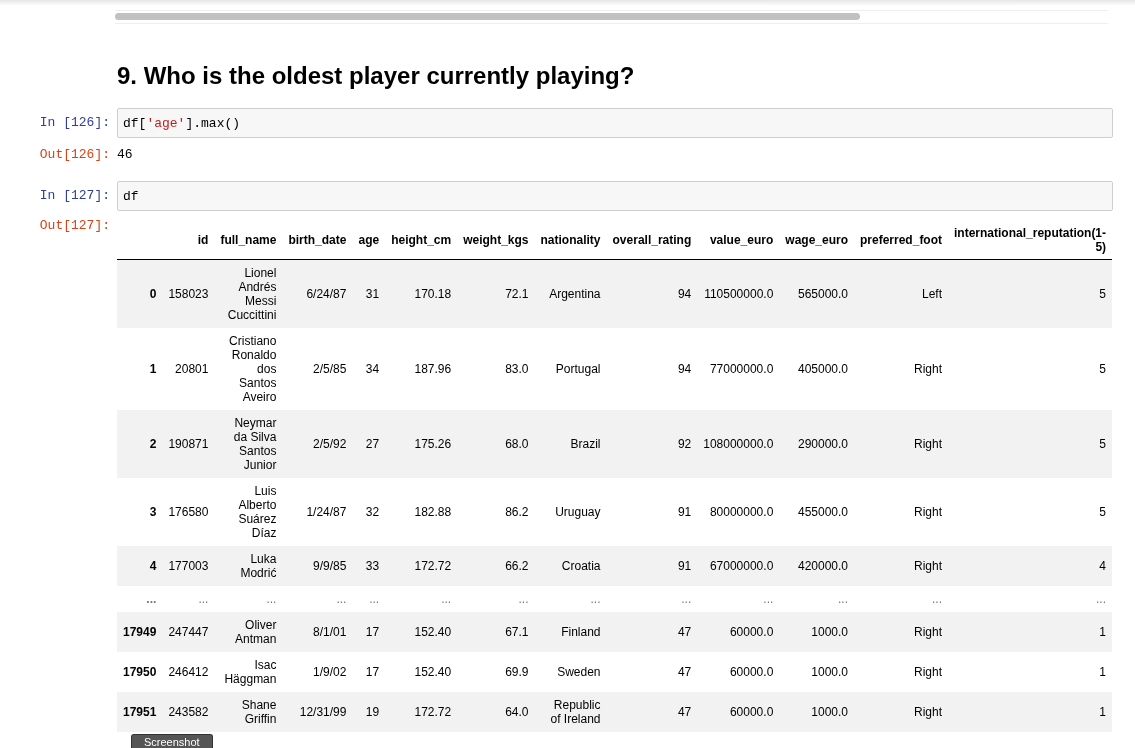 The height and width of the screenshot is (748, 1135). I want to click on table-cell: 170.18, so click(421, 293).